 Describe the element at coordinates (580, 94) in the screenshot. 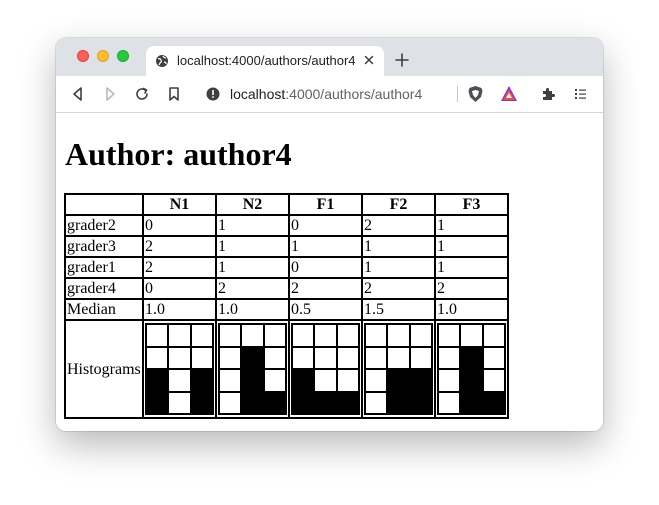

I see `menu-icon` at that location.